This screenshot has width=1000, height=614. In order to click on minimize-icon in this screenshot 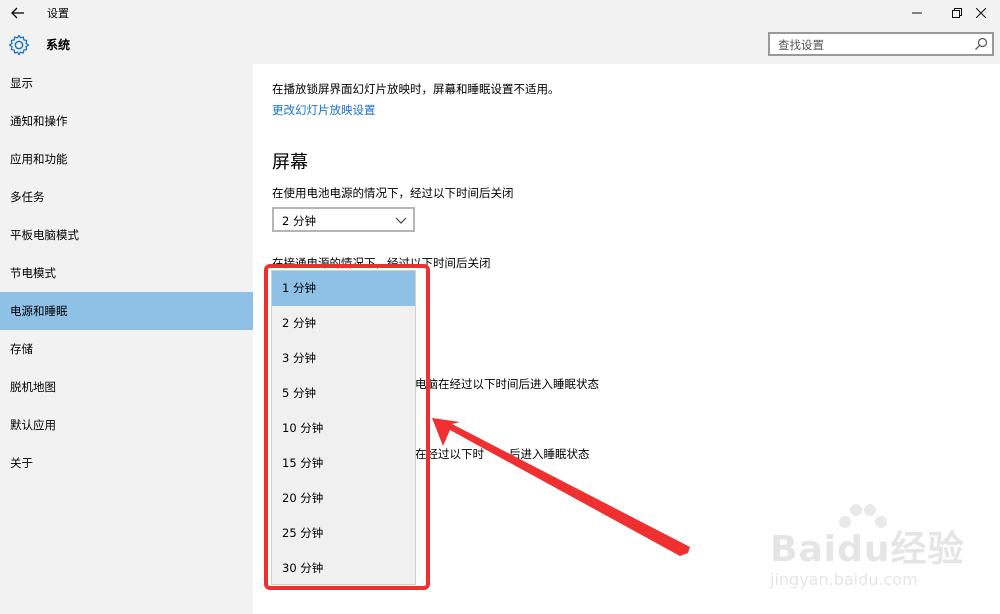, I will do `click(917, 13)`.